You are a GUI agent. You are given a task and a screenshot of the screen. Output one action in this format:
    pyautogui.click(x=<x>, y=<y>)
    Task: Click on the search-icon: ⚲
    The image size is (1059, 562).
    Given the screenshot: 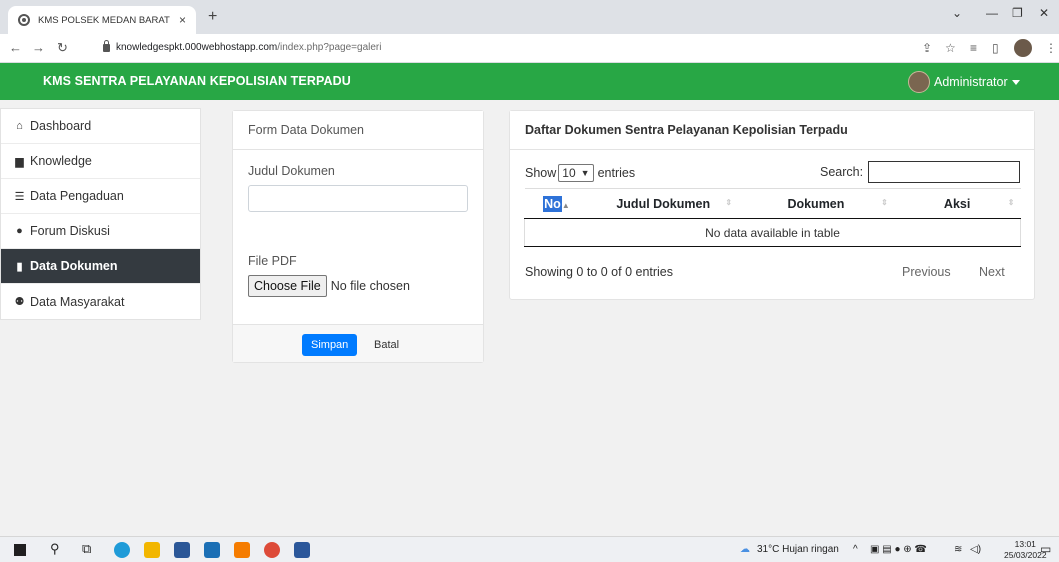 What is the action you would take?
    pyautogui.click(x=55, y=549)
    